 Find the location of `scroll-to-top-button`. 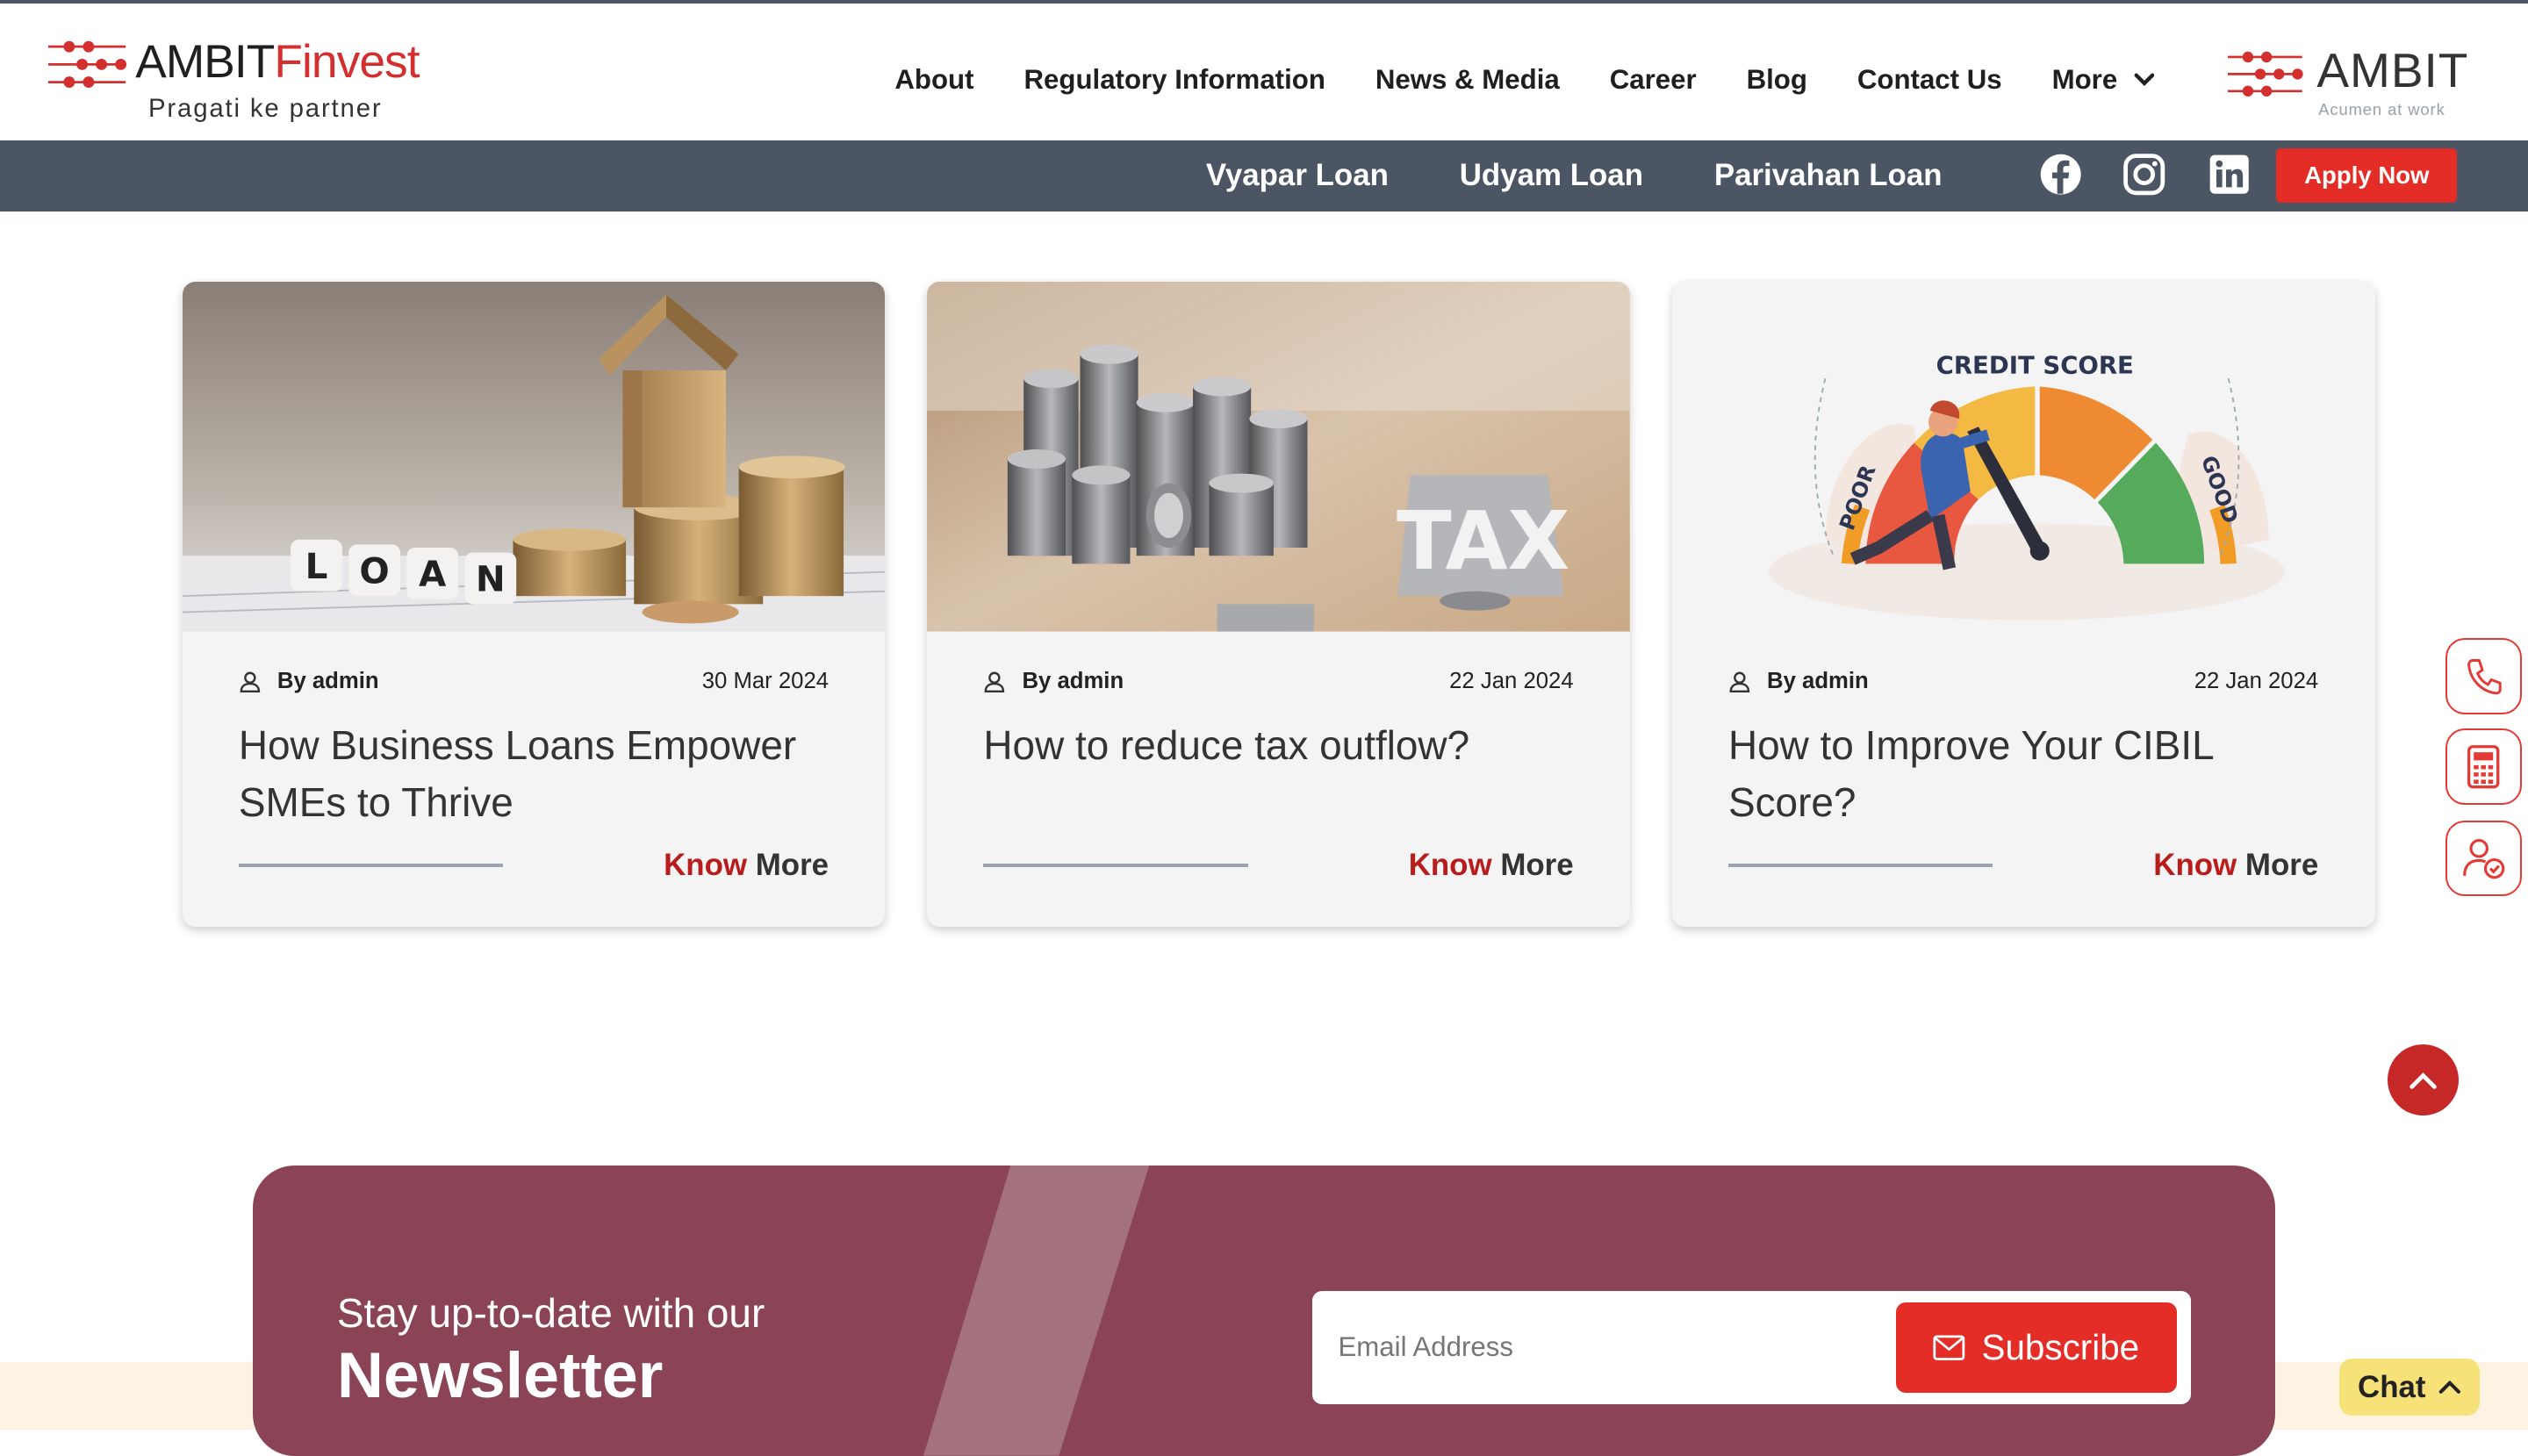

scroll-to-top-button is located at coordinates (2424, 1080).